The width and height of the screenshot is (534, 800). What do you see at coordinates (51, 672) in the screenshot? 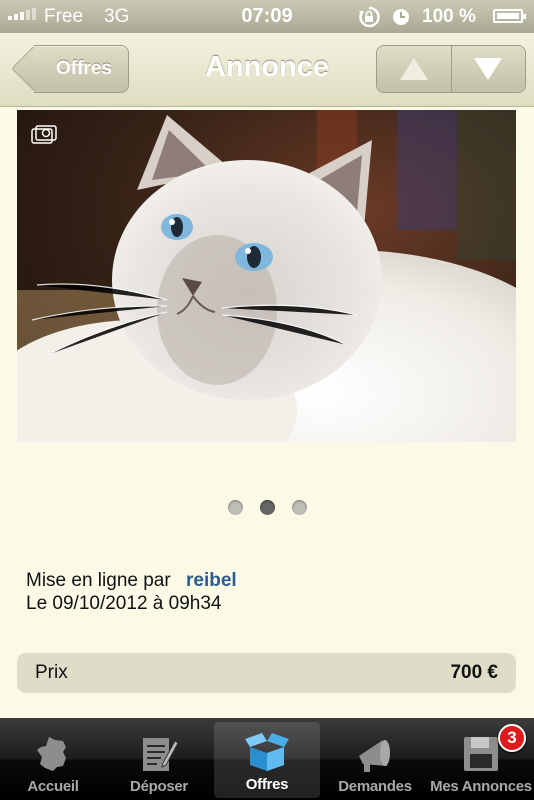
I see `price-label: Prix` at bounding box center [51, 672].